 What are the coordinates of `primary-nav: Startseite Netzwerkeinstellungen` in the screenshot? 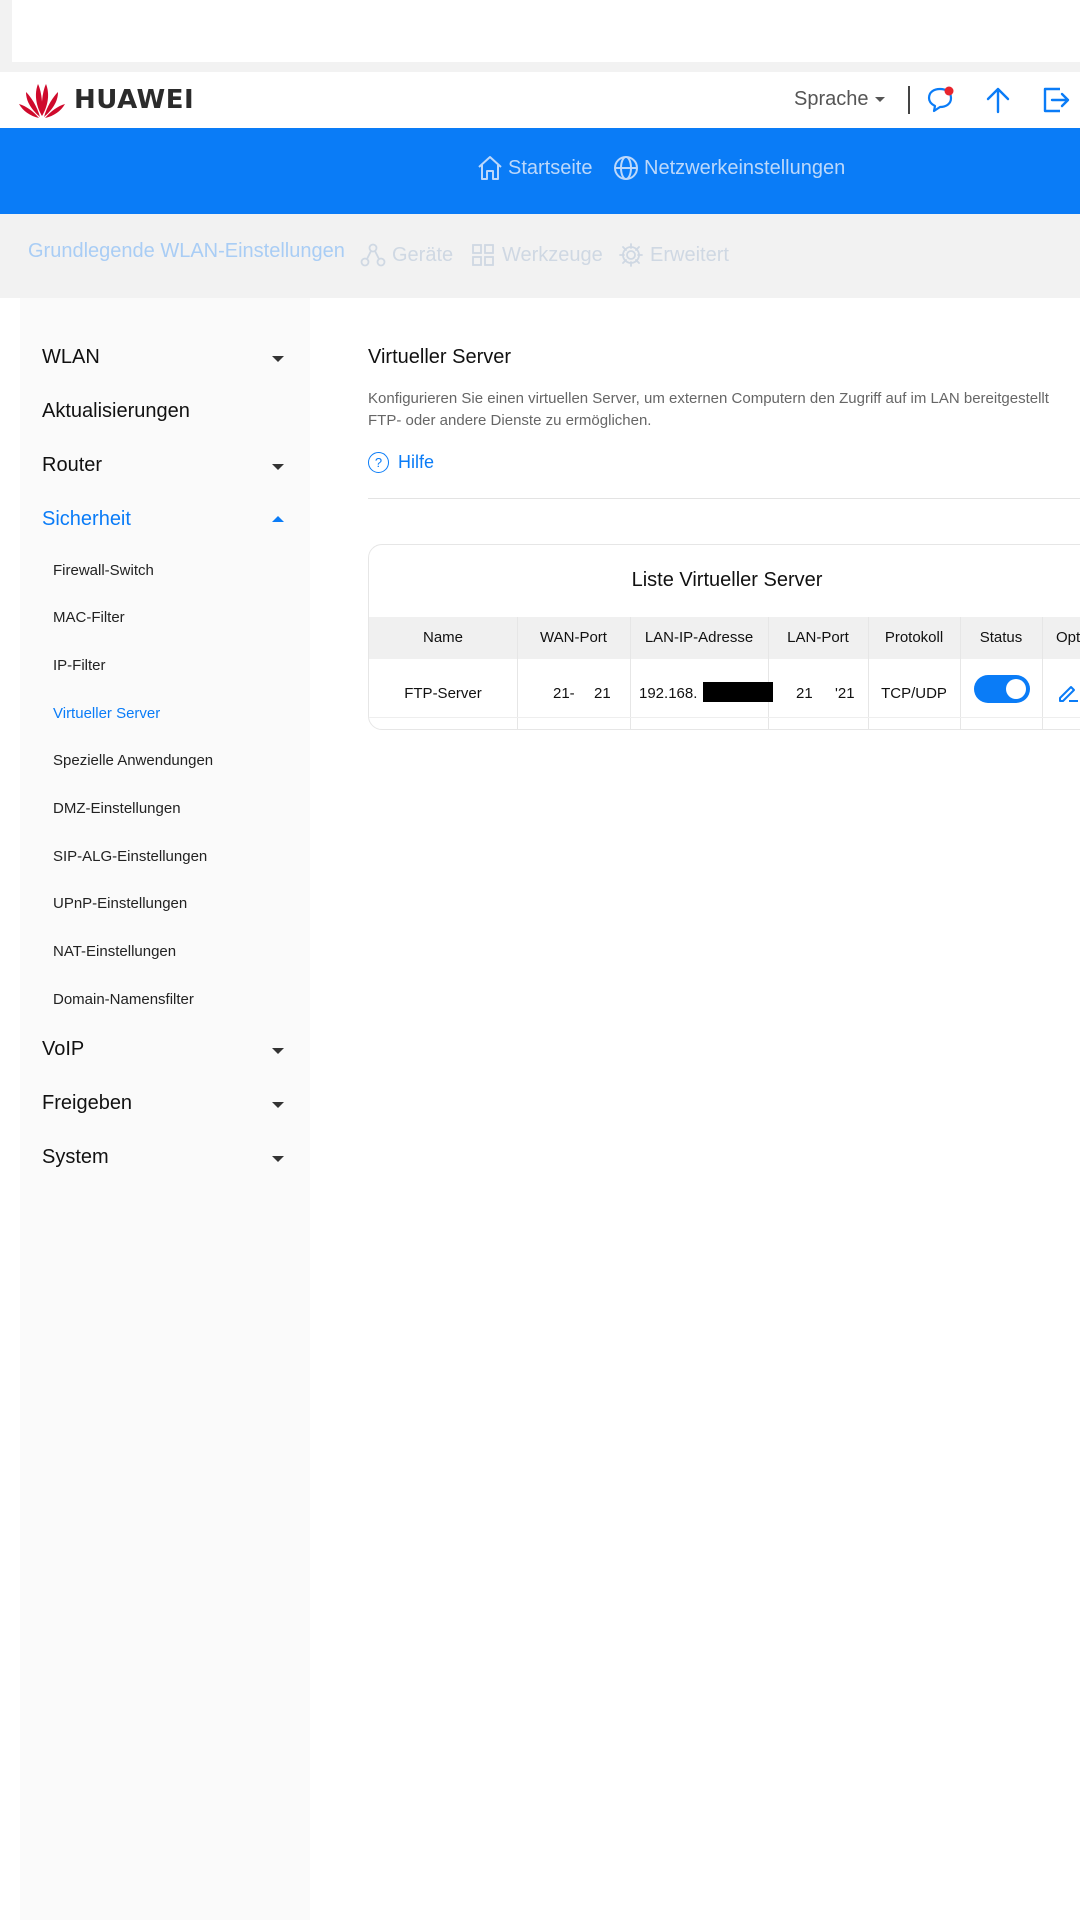 It's located at (540, 171).